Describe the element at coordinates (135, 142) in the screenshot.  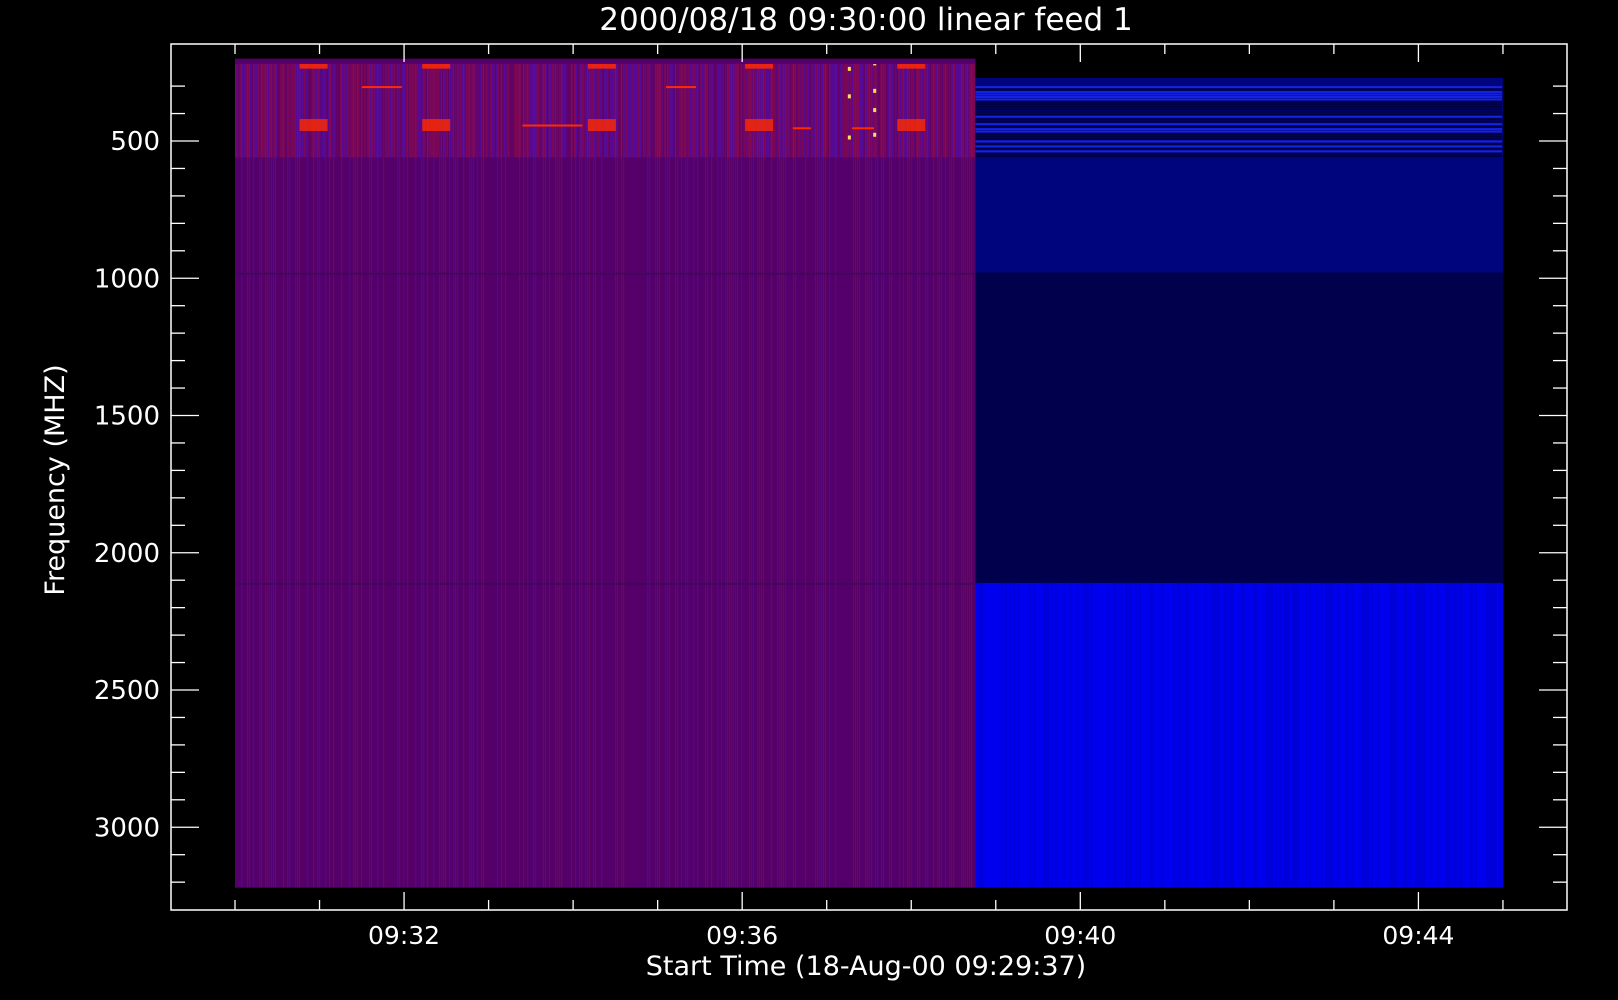
I see `y-tick-label-0: 500` at that location.